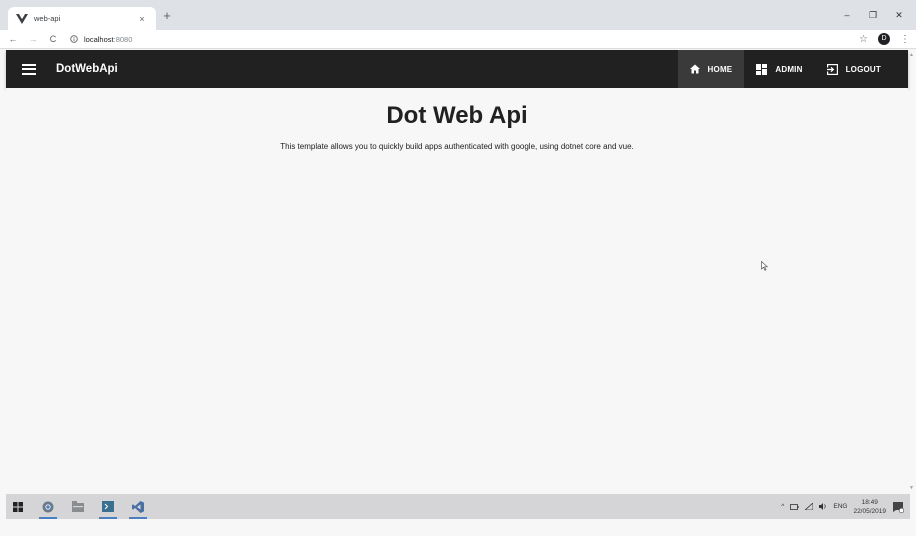 The image size is (916, 536). I want to click on notification-center-icon, so click(898, 507).